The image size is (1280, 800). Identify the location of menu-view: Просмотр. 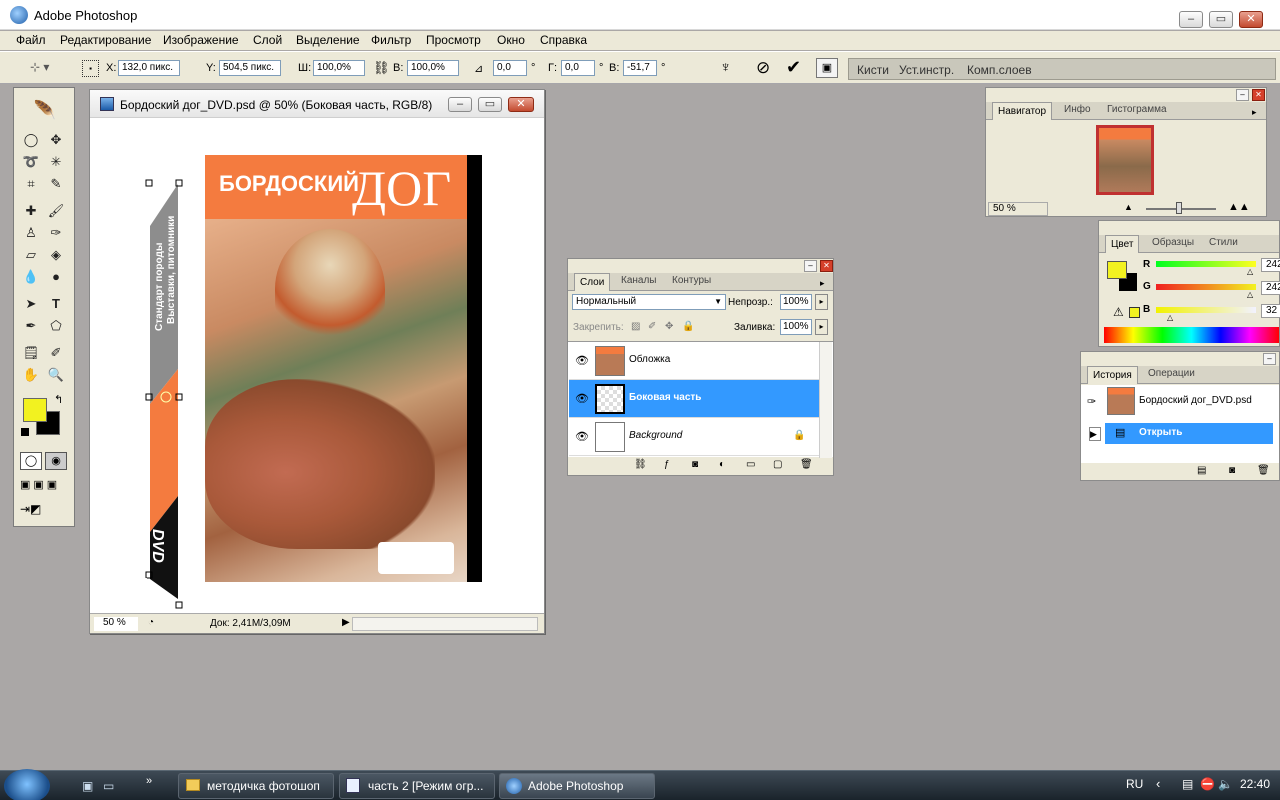
(453, 40).